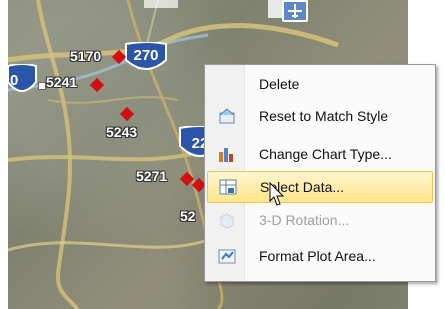 This screenshot has width=445, height=309. I want to click on format-plot-area-icon, so click(227, 256).